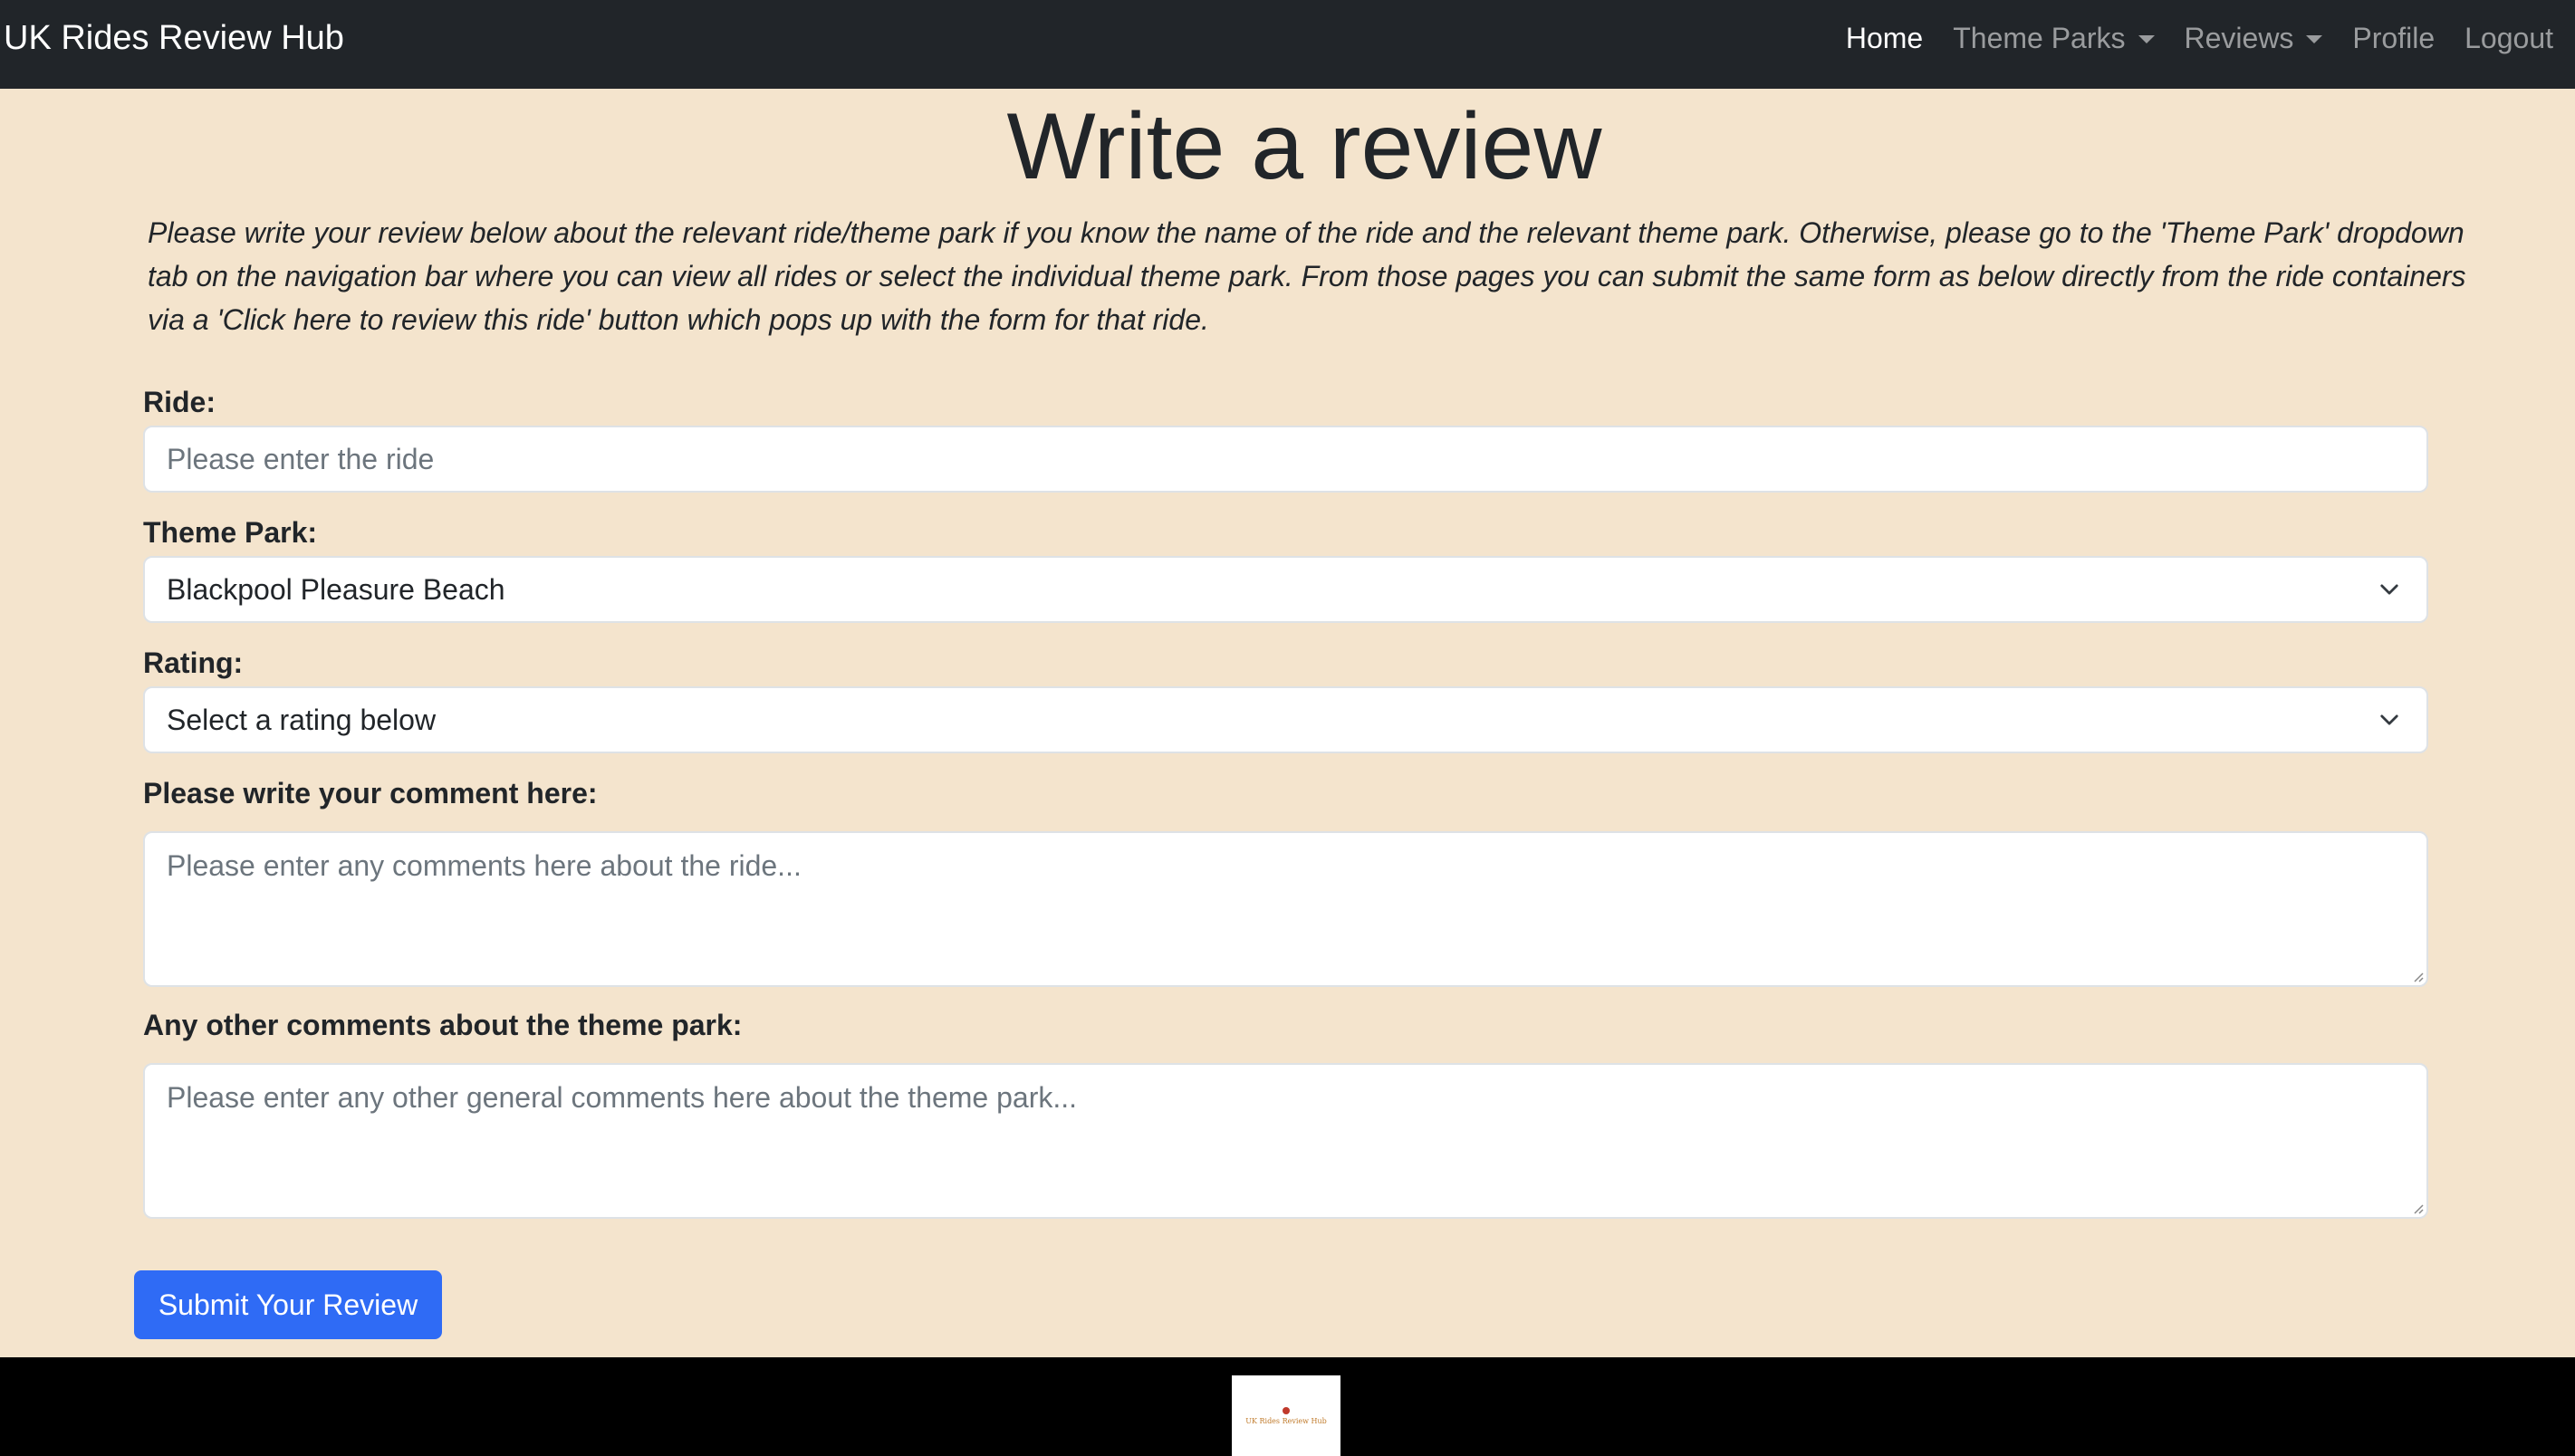  I want to click on nav-profile-link: Profile, so click(2393, 38).